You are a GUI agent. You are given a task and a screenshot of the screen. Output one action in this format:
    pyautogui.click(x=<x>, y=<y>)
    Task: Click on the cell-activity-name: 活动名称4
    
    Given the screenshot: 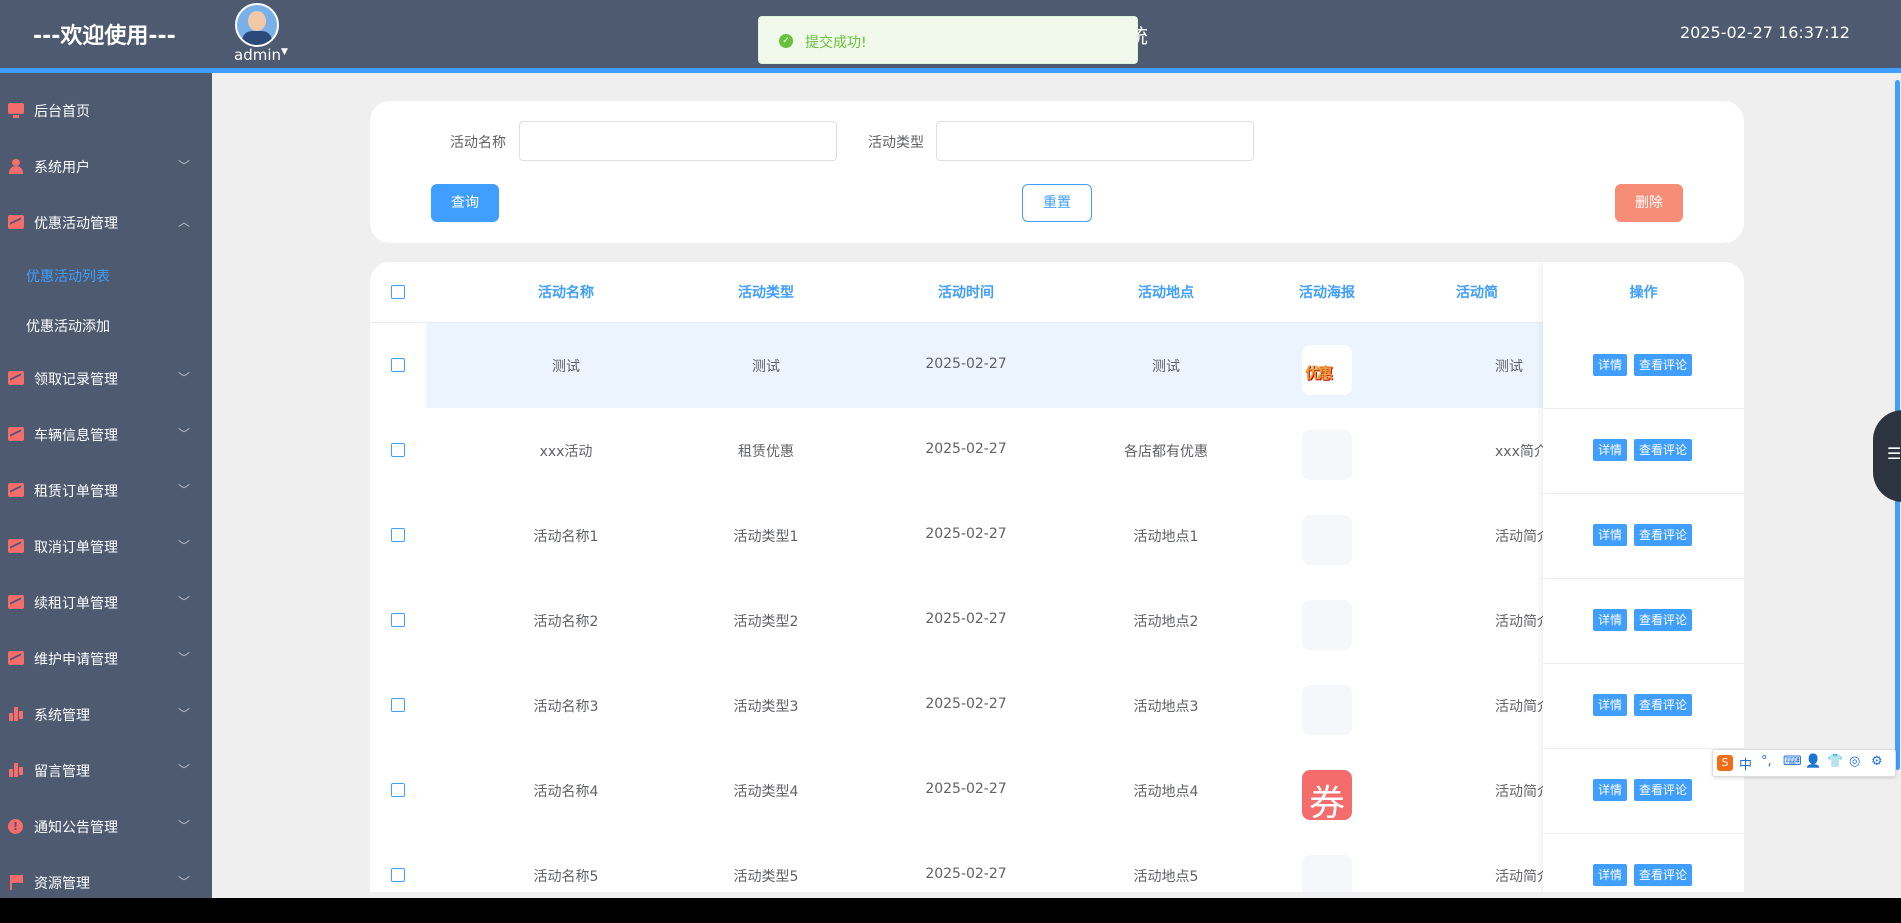 What is the action you would take?
    pyautogui.click(x=566, y=792)
    